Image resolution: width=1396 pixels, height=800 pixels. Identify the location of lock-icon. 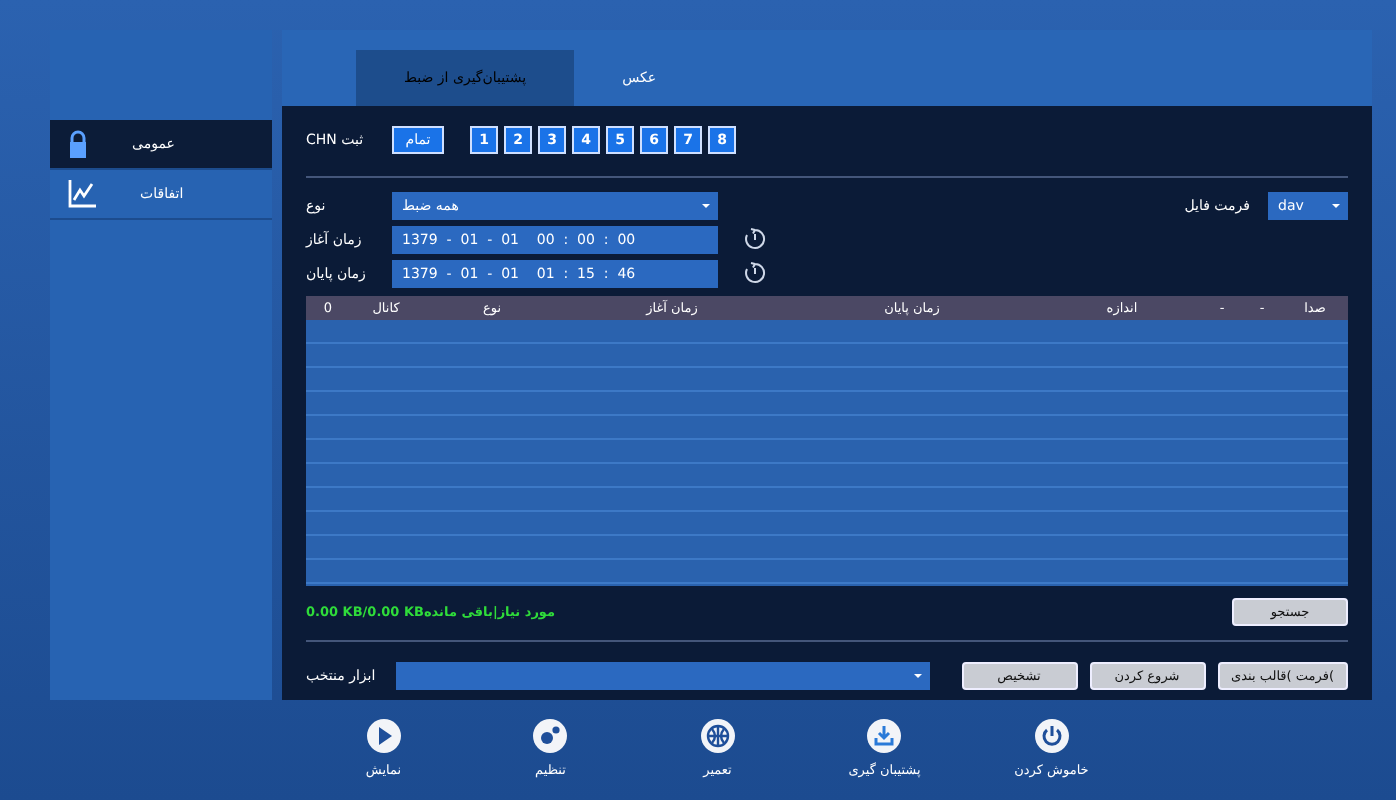
(78, 144).